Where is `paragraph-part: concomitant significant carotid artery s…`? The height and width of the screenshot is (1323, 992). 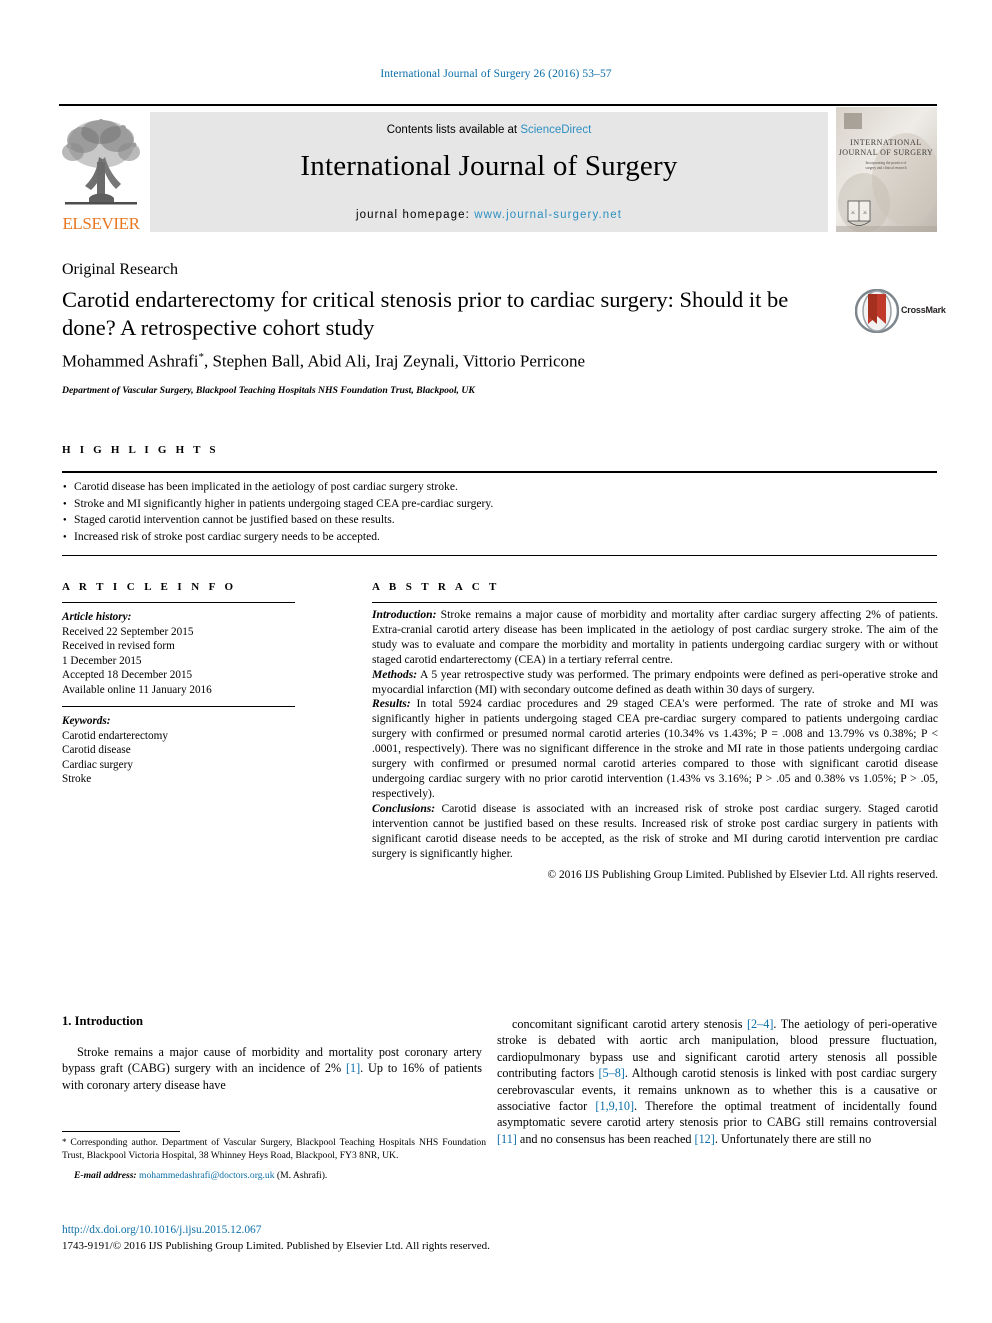 paragraph-part: concomitant significant carotid artery s… is located at coordinates (629, 1024).